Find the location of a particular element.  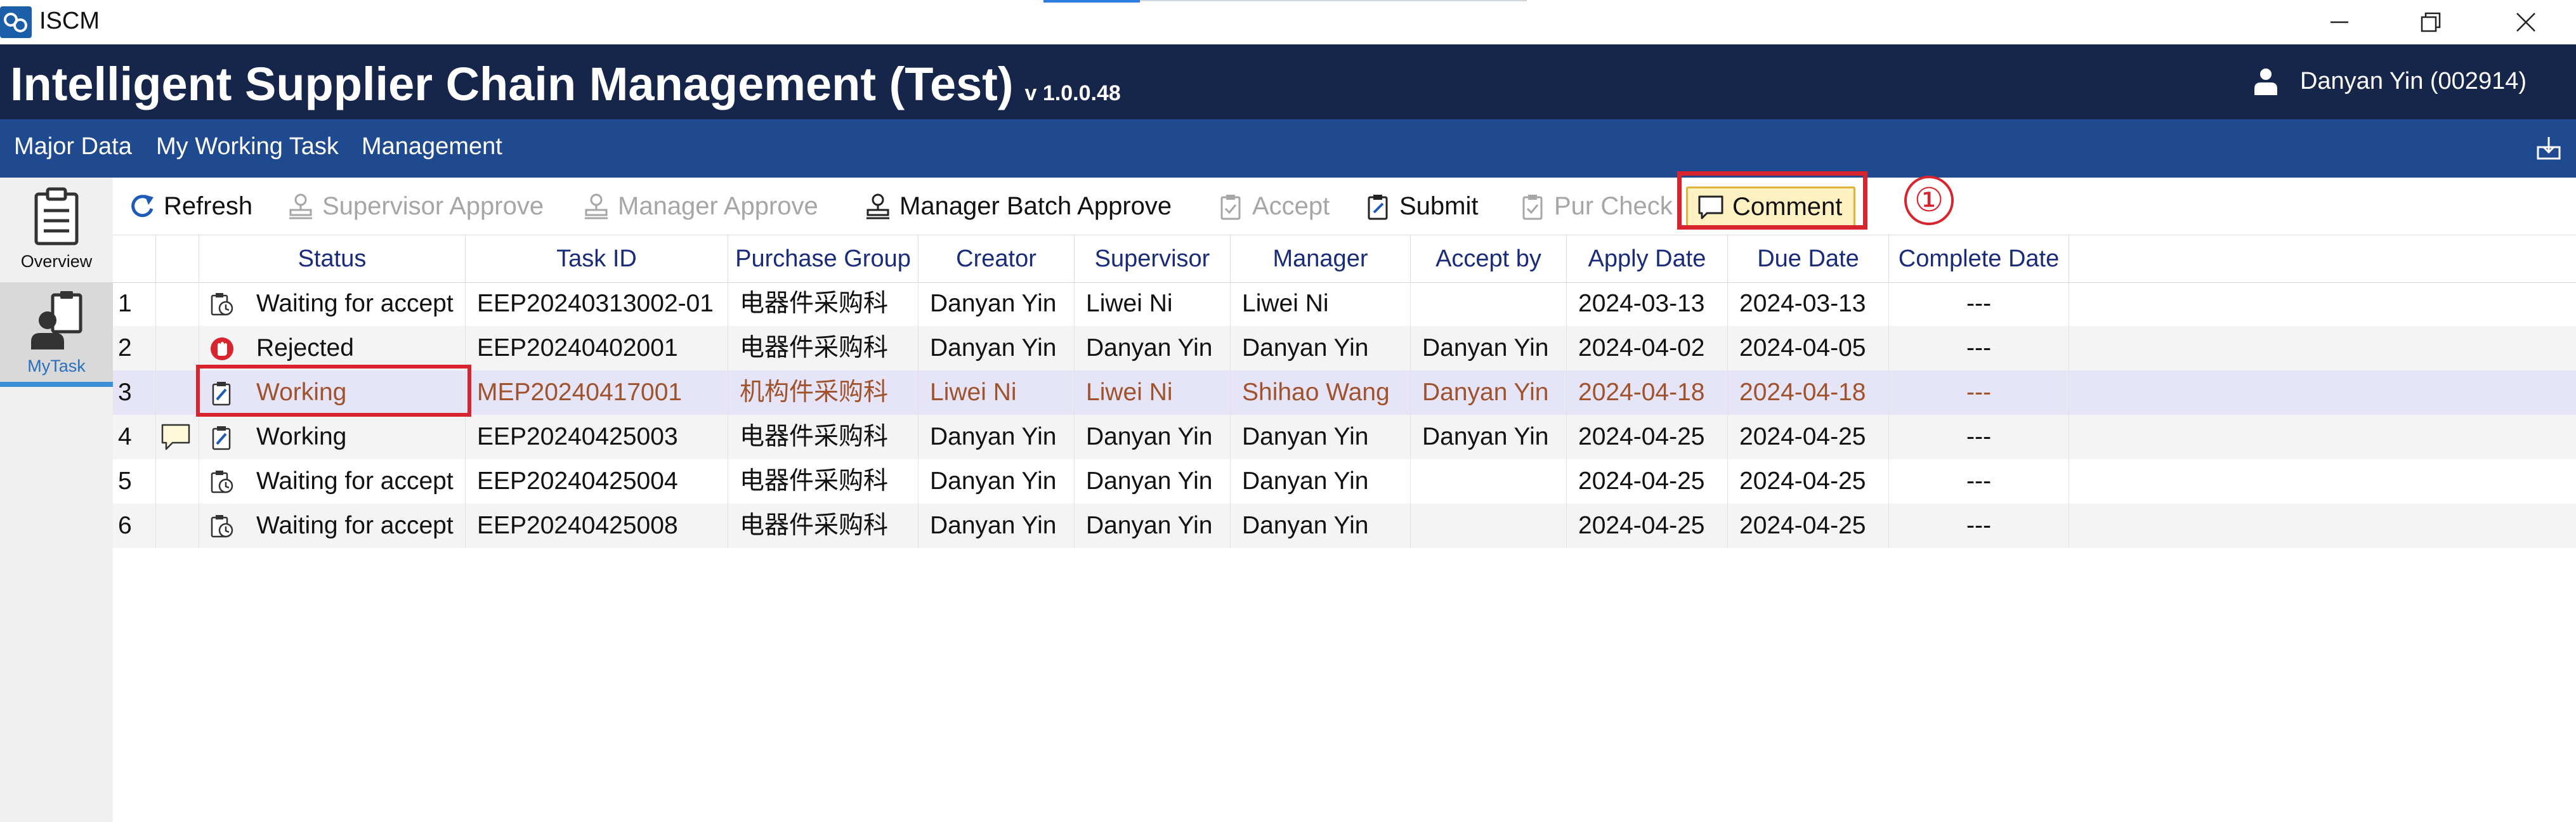

manager-batch-approve-button: Manager Batch Approve is located at coordinates (1018, 206).